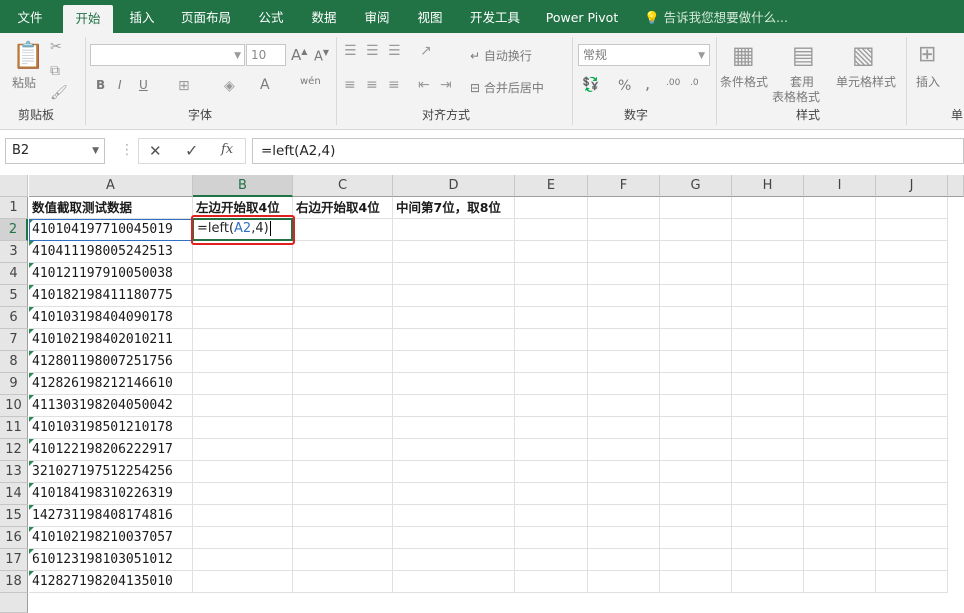 Image resolution: width=964 pixels, height=613 pixels. What do you see at coordinates (551, 450) in the screenshot?
I see `cell-e12` at bounding box center [551, 450].